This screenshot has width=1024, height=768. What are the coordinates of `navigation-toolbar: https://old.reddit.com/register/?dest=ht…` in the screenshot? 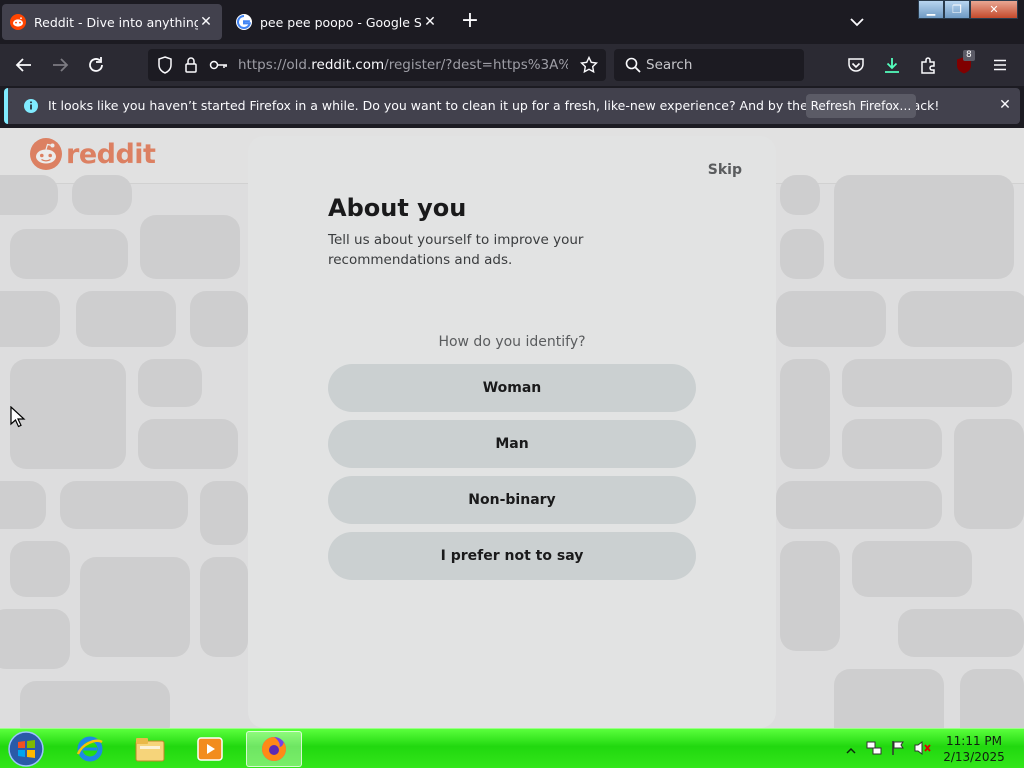 It's located at (512, 65).